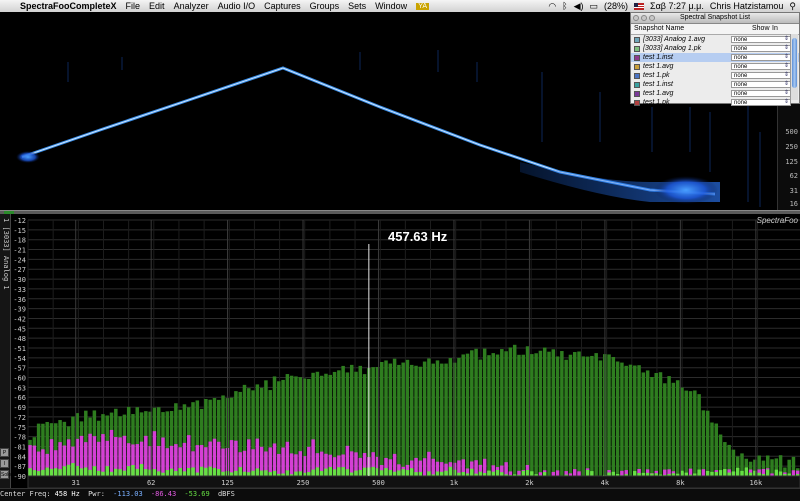  I want to click on wifi-icon: ◠, so click(552, 6).